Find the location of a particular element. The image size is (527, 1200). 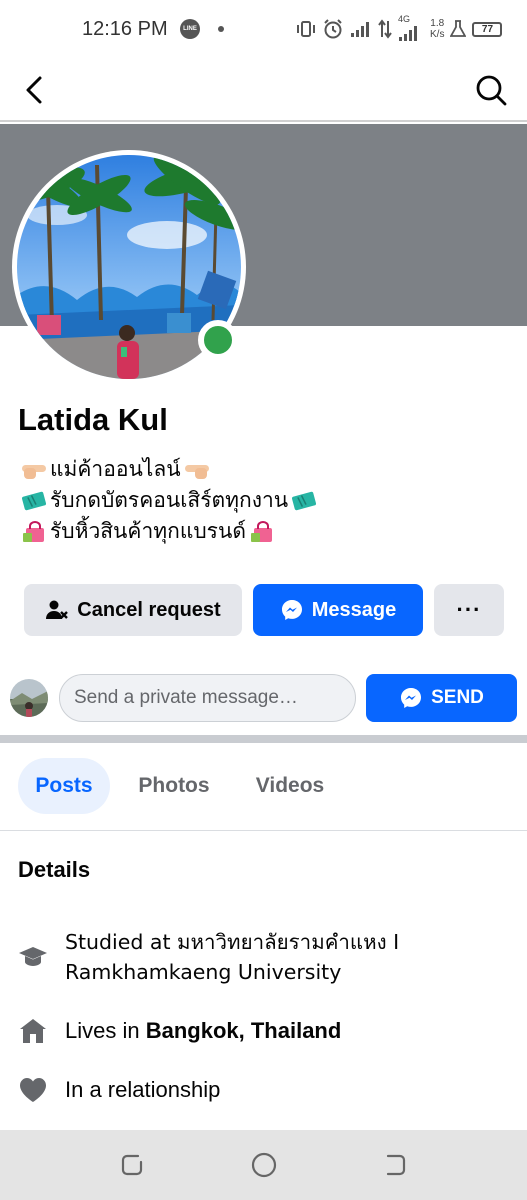

point-left-emoji-icon is located at coordinates (196, 471).